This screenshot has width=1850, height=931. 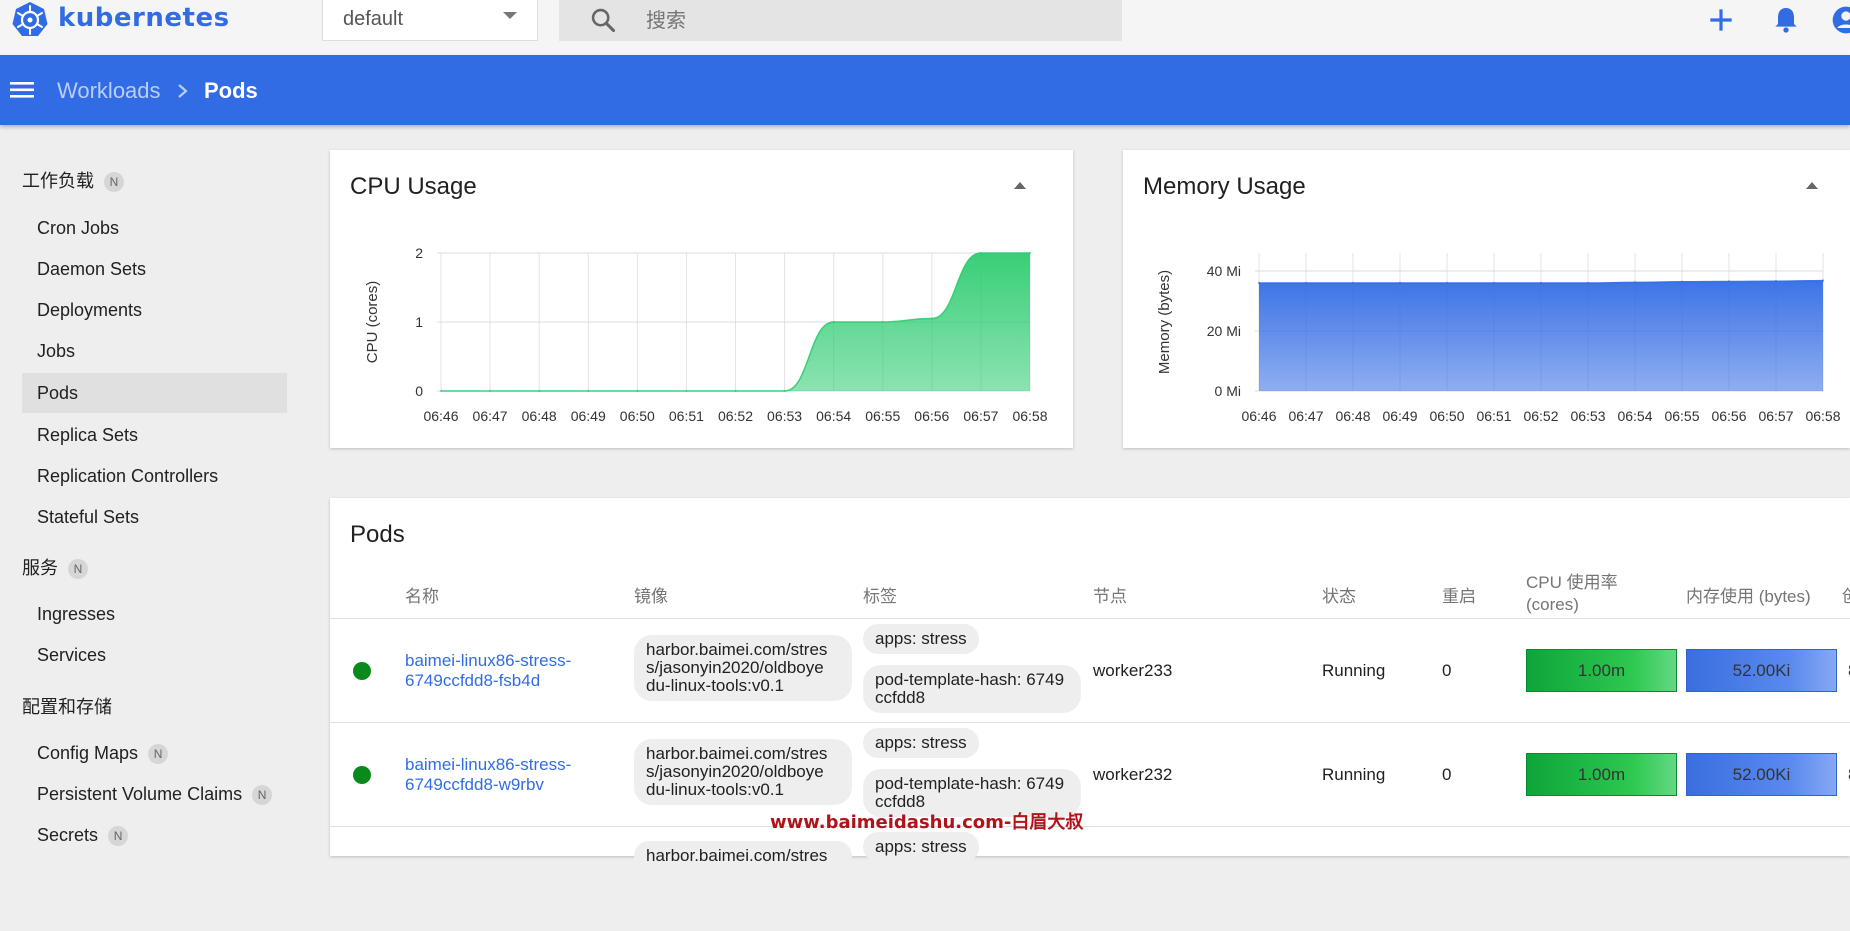 What do you see at coordinates (473, 680) in the screenshot?
I see `pod-name-line: 6749ccfdd8-fsb4d` at bounding box center [473, 680].